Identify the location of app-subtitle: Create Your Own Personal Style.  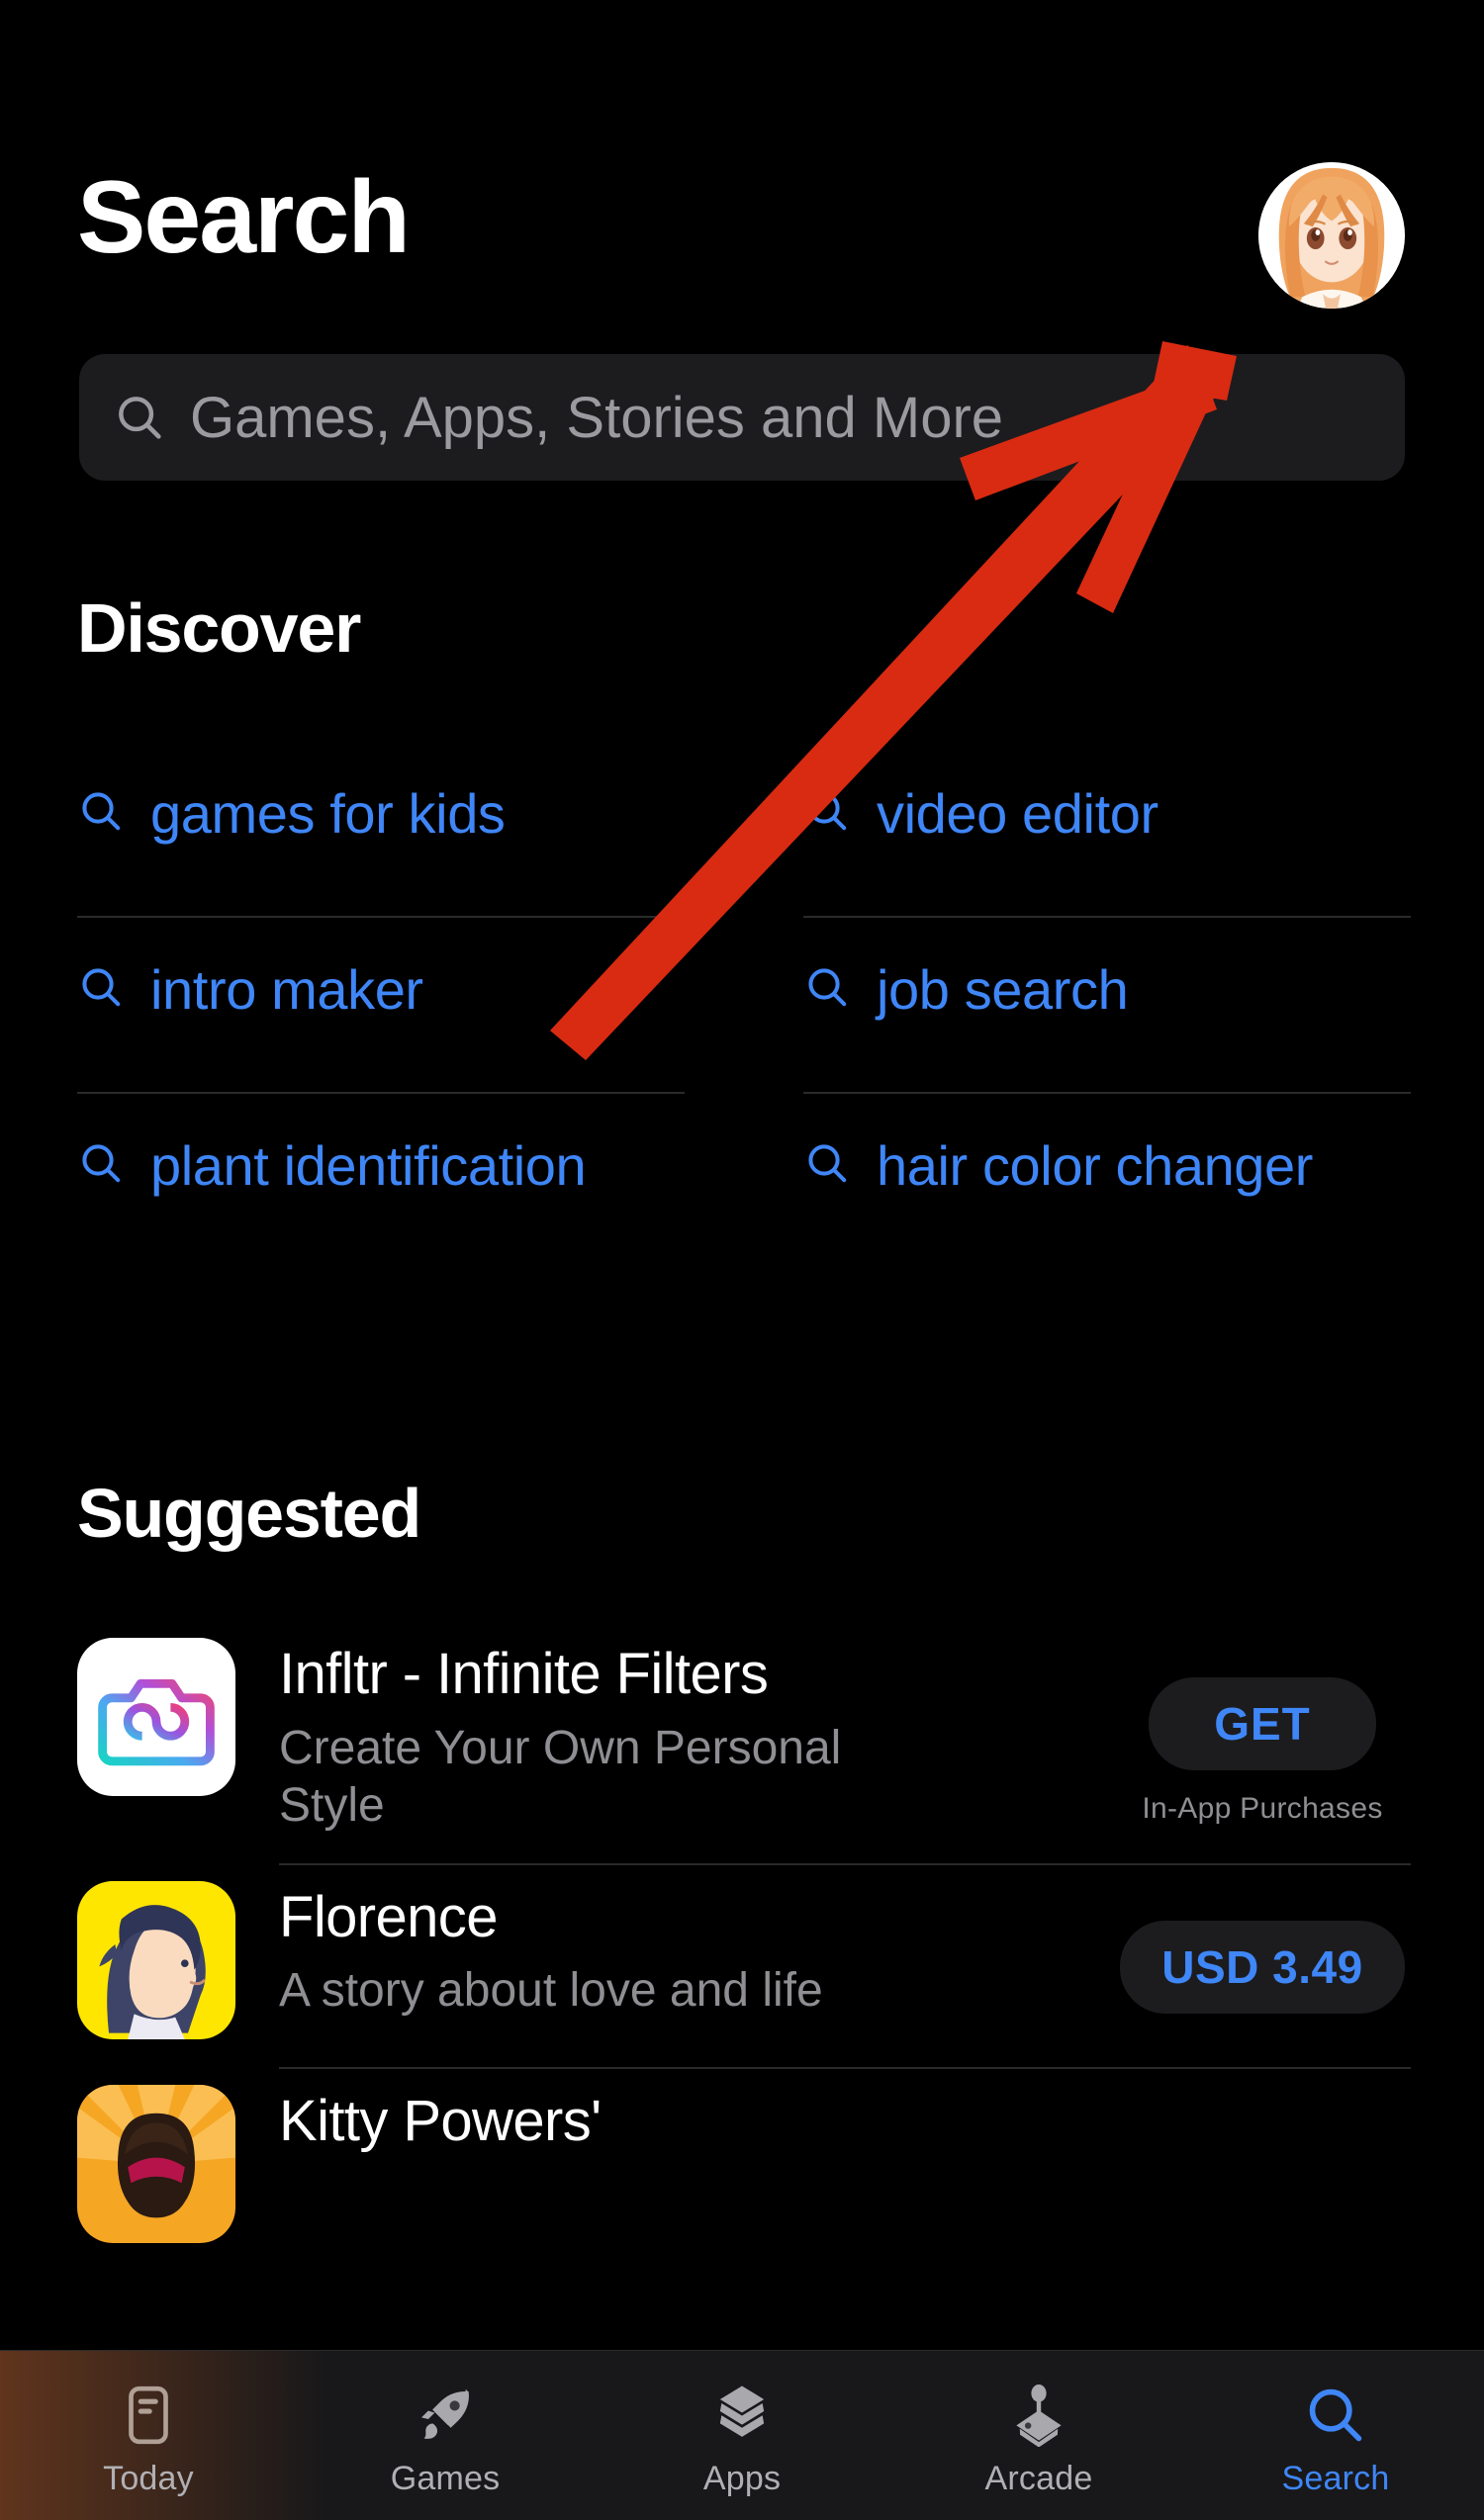
(560, 1777).